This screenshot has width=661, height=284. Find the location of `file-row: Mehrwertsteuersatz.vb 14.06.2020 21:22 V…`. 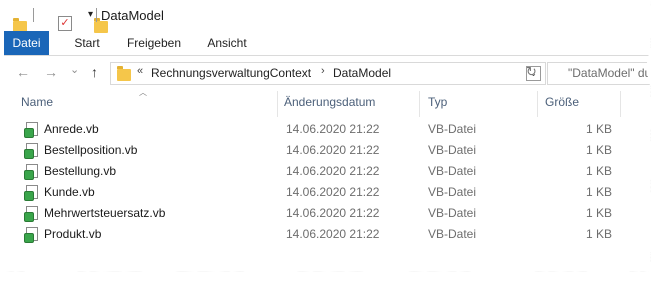

file-row: Mehrwertsteuersatz.vb 14.06.2020 21:22 V… is located at coordinates (327, 213).